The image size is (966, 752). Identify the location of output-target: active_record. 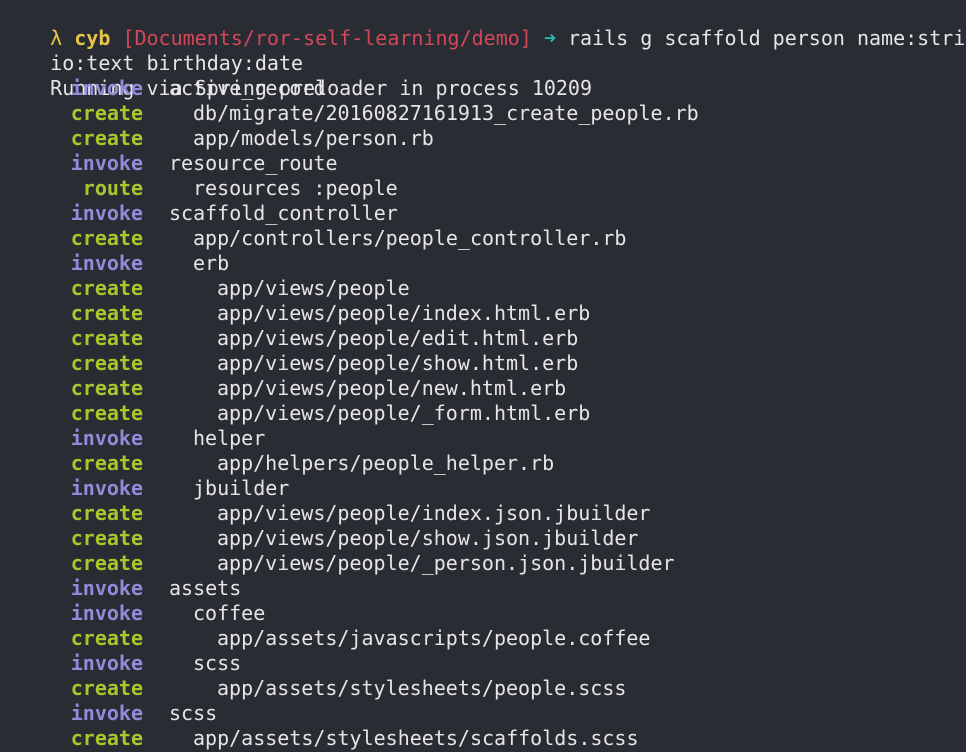
(247, 88).